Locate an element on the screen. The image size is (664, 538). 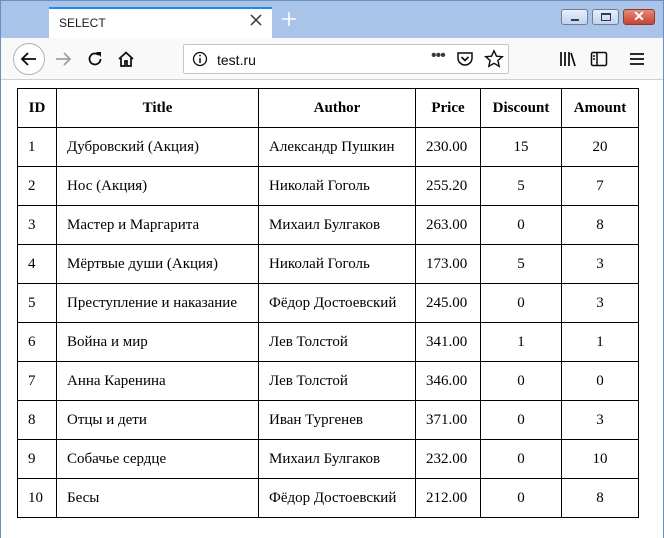
cell-price: 232.00 is located at coordinates (448, 459).